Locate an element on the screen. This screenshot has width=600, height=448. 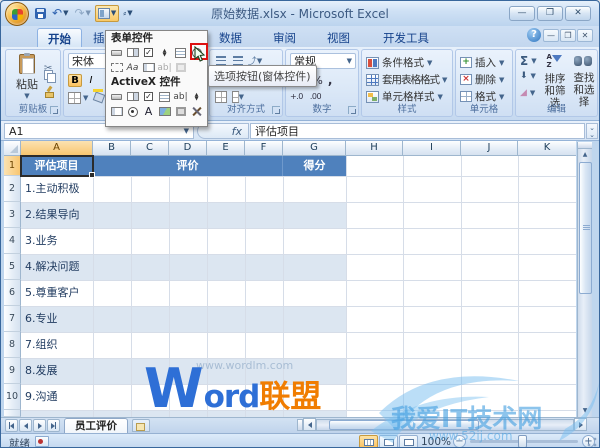
row-header-10: 10 is located at coordinates (12, 397).